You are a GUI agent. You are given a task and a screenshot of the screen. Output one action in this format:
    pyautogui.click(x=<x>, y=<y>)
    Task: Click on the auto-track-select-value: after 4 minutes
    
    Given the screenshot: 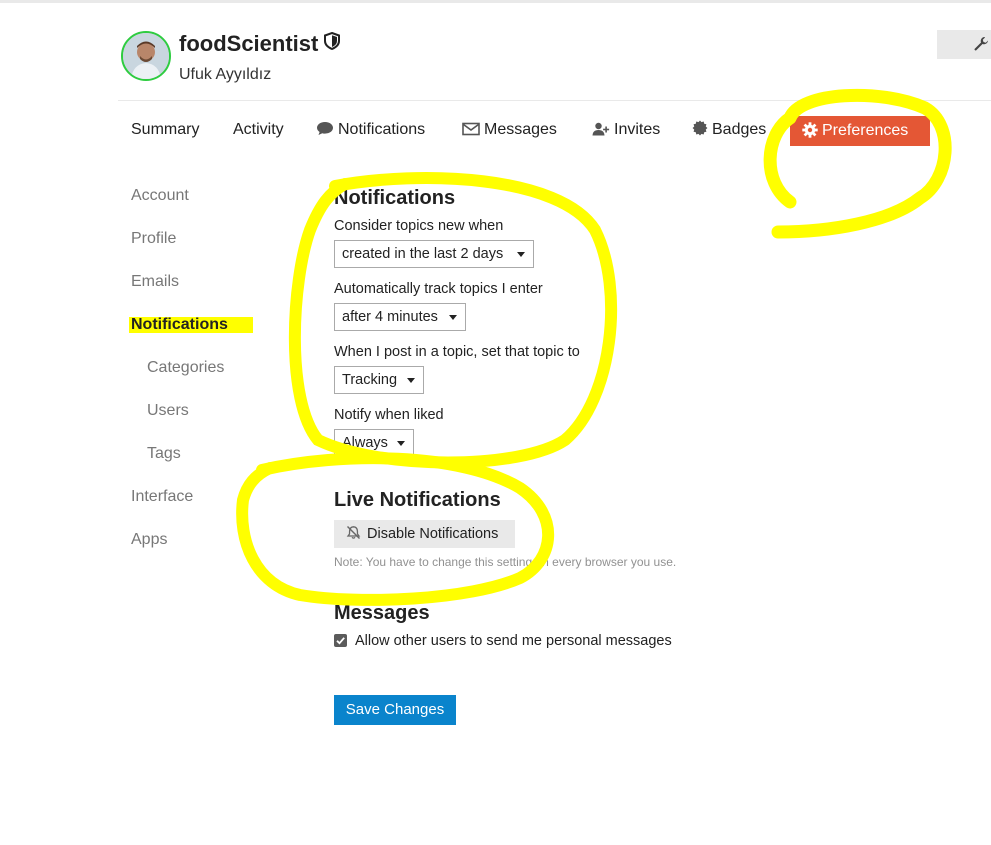 What is the action you would take?
    pyautogui.click(x=390, y=317)
    